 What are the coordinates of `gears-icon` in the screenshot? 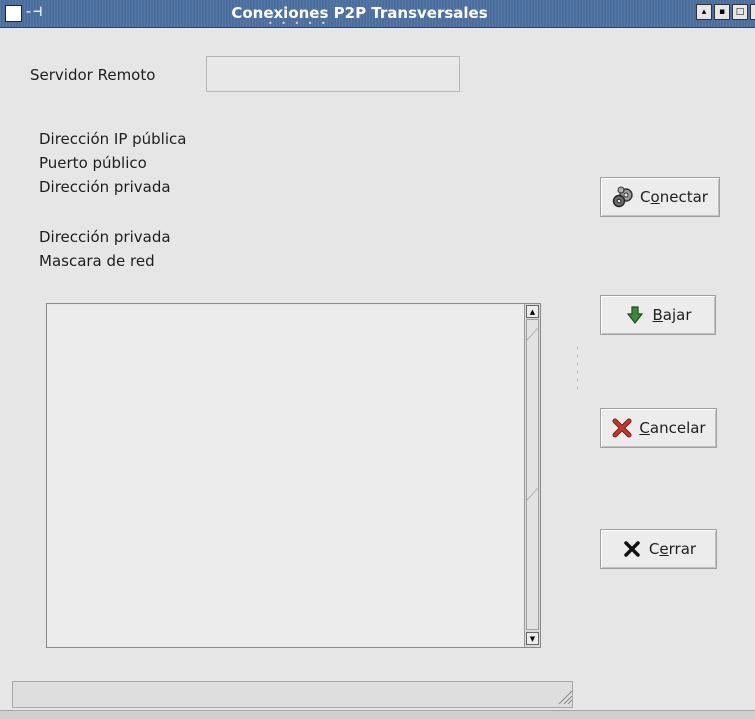 It's located at (623, 197).